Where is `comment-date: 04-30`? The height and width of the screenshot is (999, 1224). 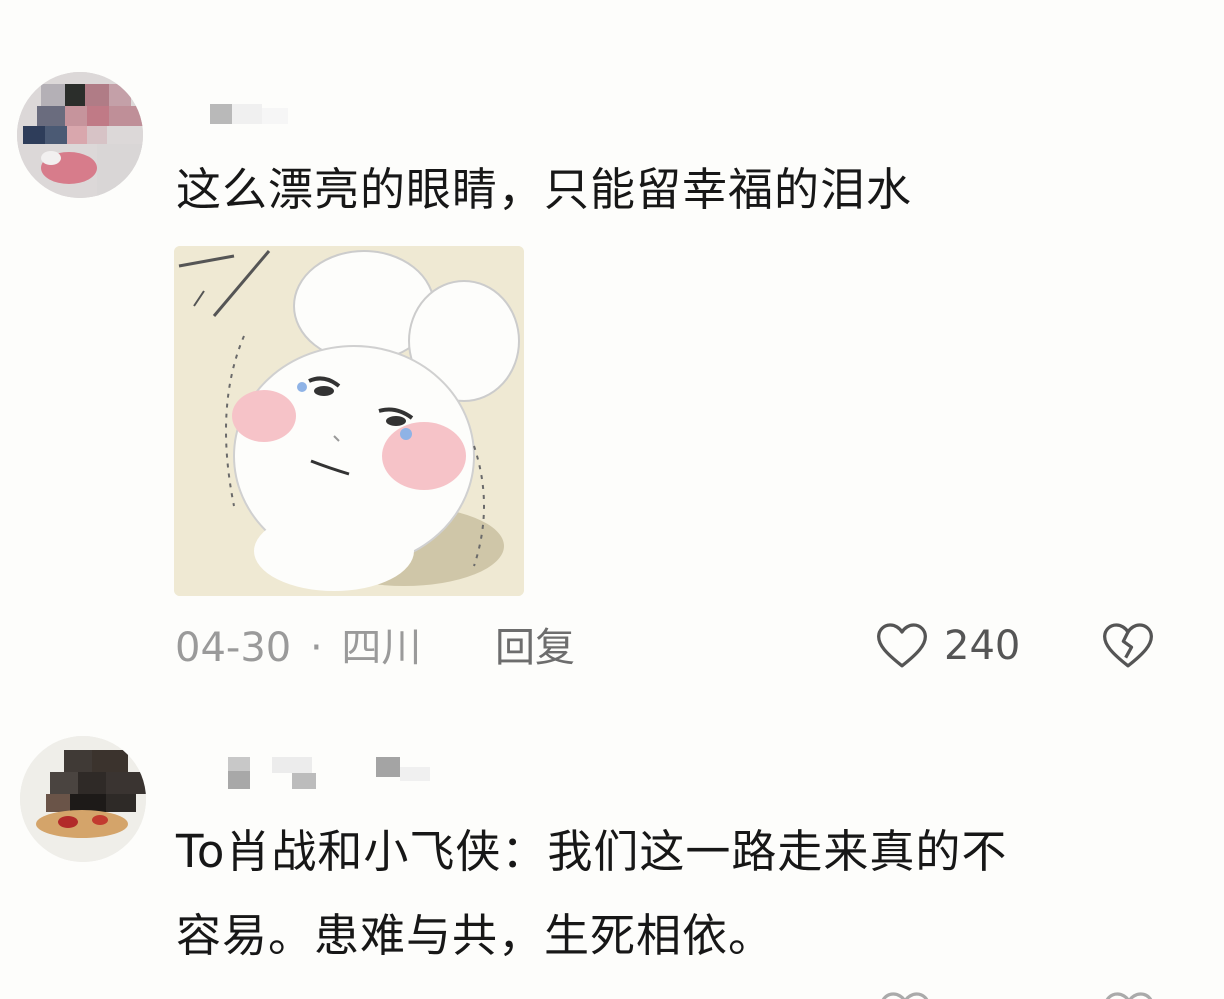
comment-date: 04-30 is located at coordinates (233, 648).